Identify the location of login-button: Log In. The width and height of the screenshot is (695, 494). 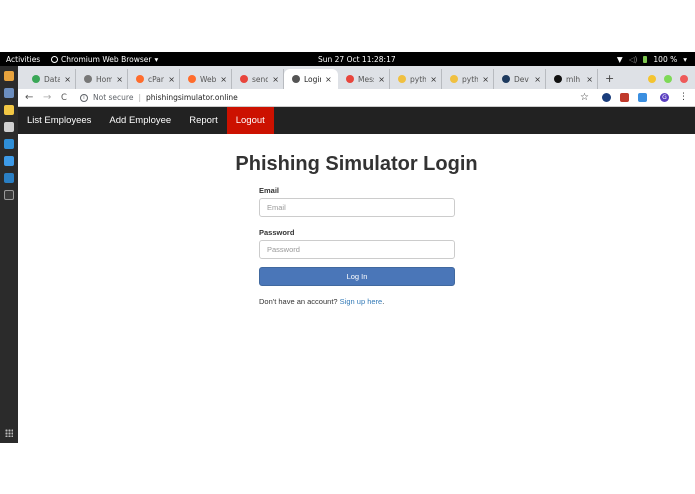
(357, 276).